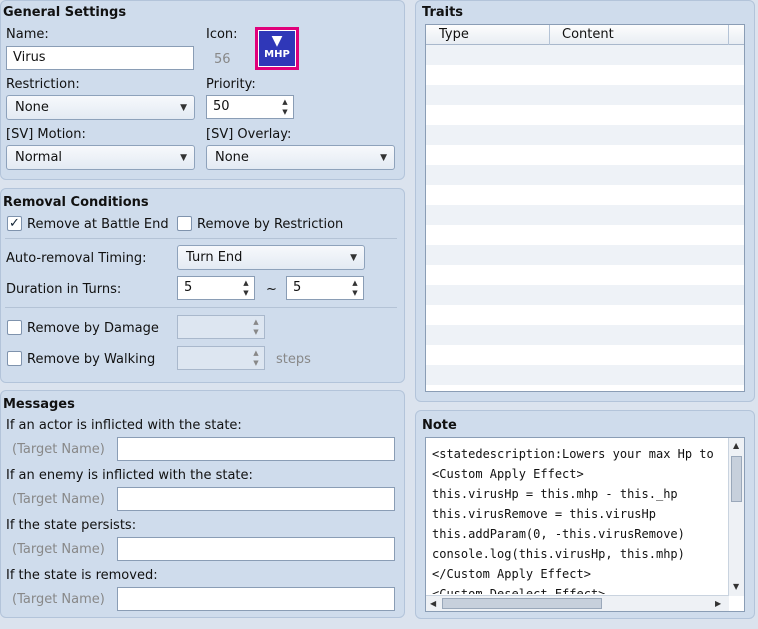 The image size is (758, 629). I want to click on content-column-header: Content, so click(588, 34).